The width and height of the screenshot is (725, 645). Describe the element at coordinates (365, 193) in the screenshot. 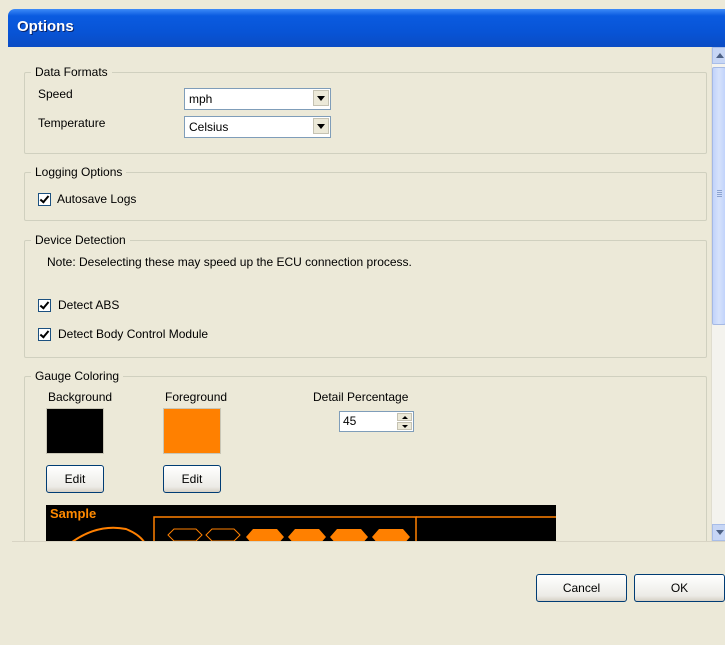

I see `logging-options-group: Logging Options Autosave Logs` at that location.